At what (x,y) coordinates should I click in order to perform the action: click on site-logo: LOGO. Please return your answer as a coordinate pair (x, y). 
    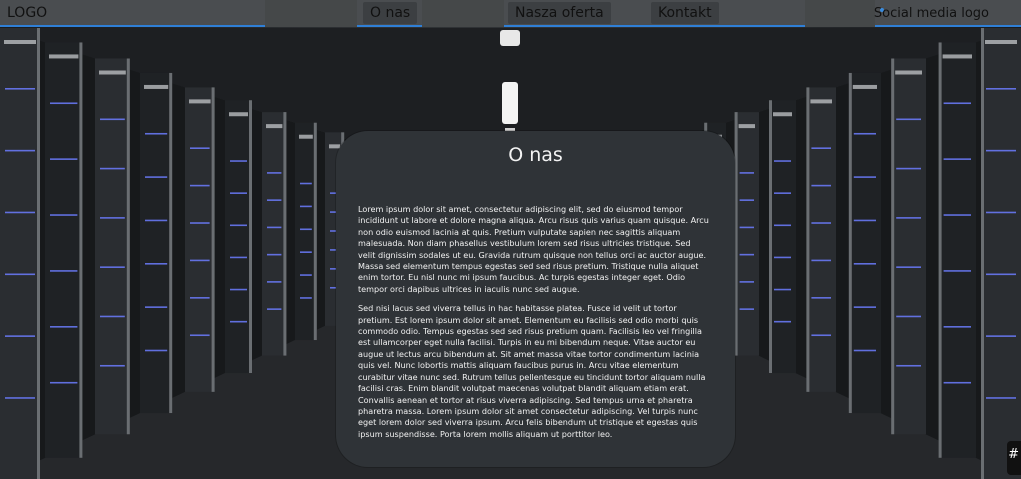
    Looking at the image, I should click on (27, 13).